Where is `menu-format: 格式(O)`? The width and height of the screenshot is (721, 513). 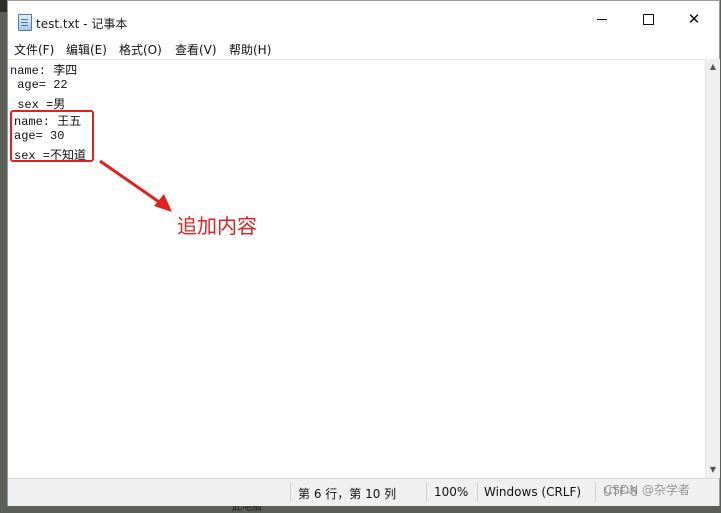
menu-format: 格式(O) is located at coordinates (140, 49).